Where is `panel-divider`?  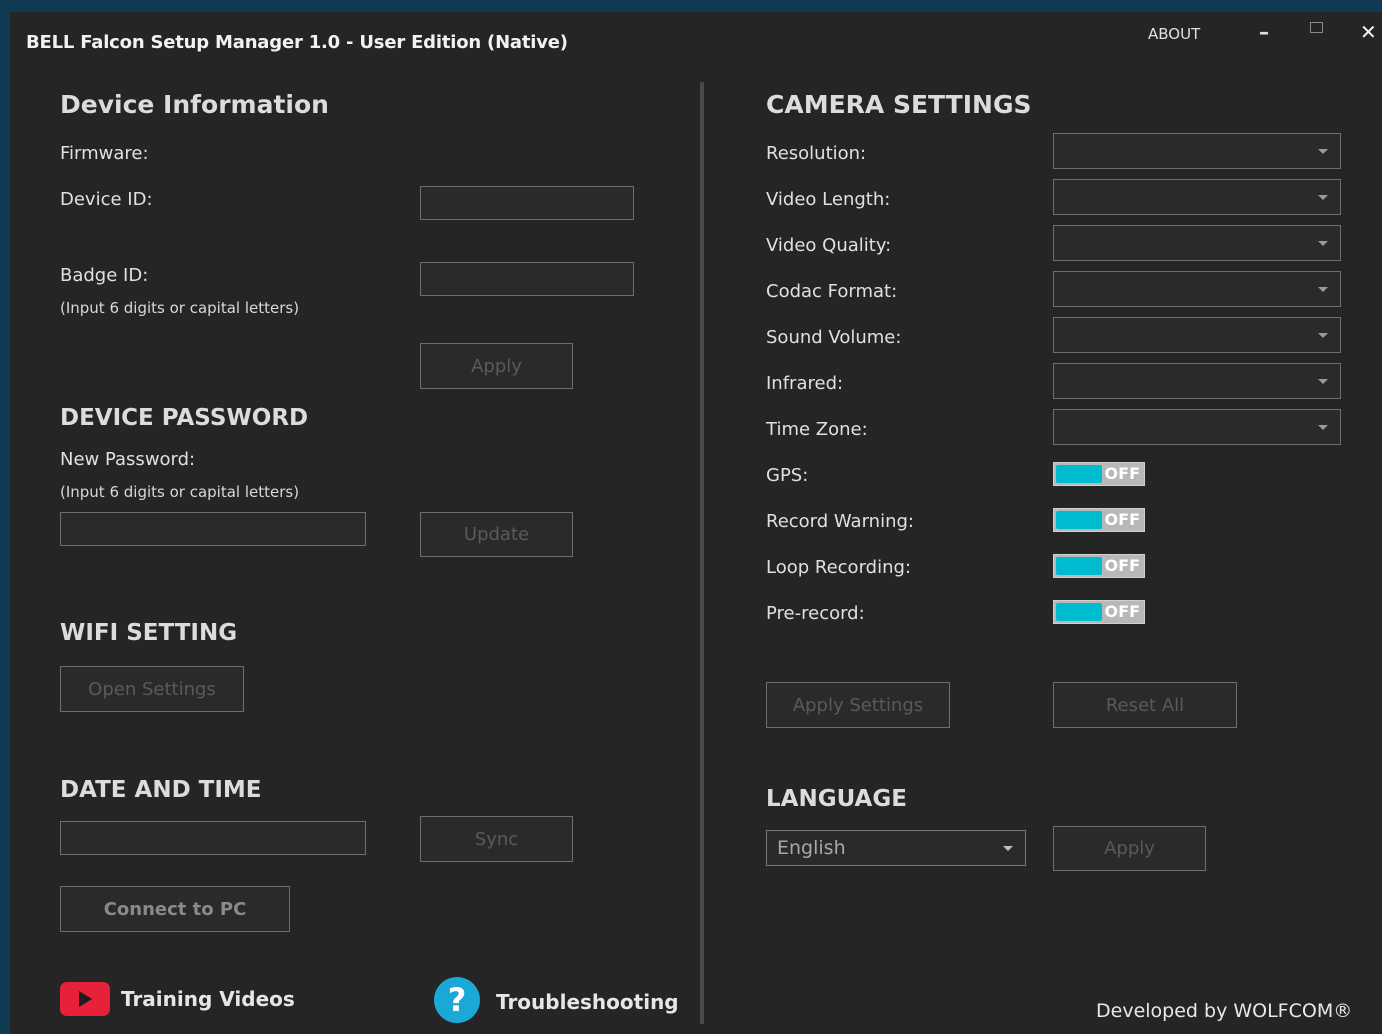
panel-divider is located at coordinates (702, 553).